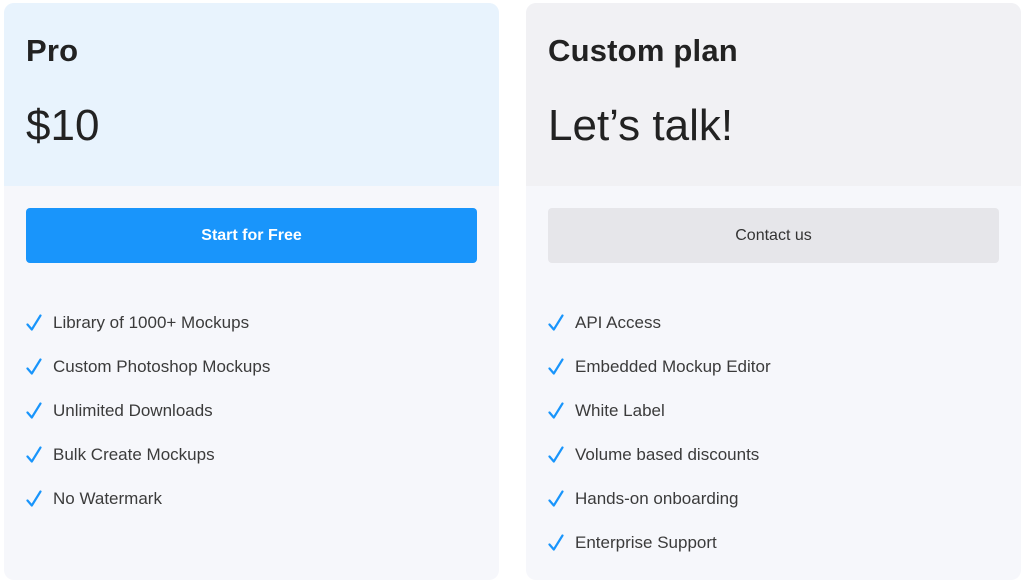  Describe the element at coordinates (773, 543) in the screenshot. I see `feature-item: Enterprise Support` at that location.